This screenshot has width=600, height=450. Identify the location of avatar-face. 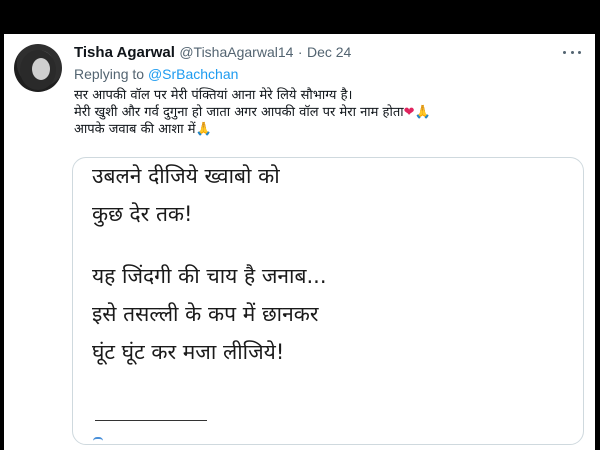
(41, 69).